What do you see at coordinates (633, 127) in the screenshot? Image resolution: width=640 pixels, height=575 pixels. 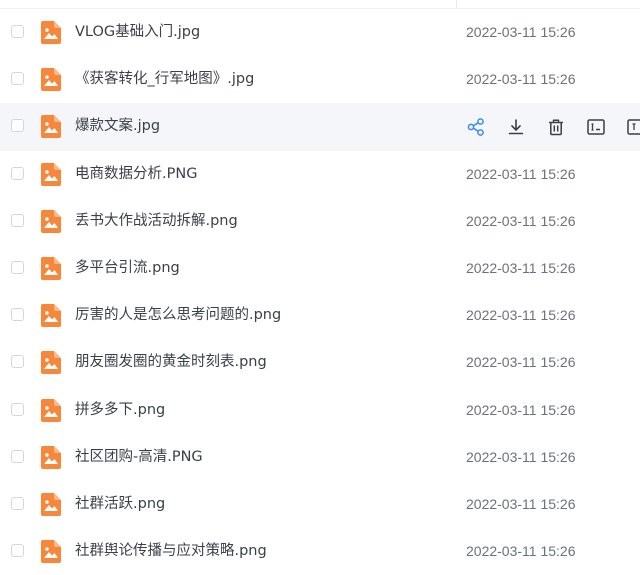 I see `move-icon` at bounding box center [633, 127].